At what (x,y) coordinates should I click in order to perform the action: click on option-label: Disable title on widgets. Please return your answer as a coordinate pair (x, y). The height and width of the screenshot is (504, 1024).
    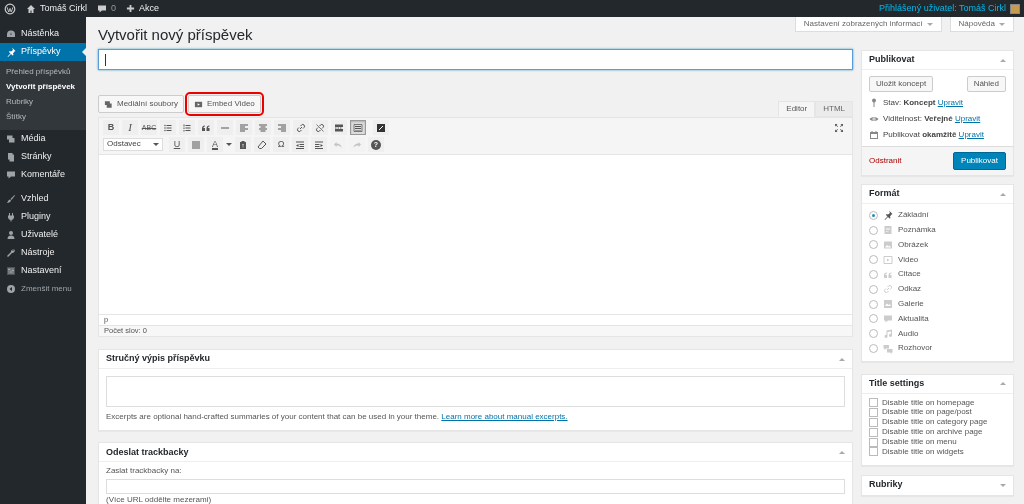
    Looking at the image, I should click on (923, 452).